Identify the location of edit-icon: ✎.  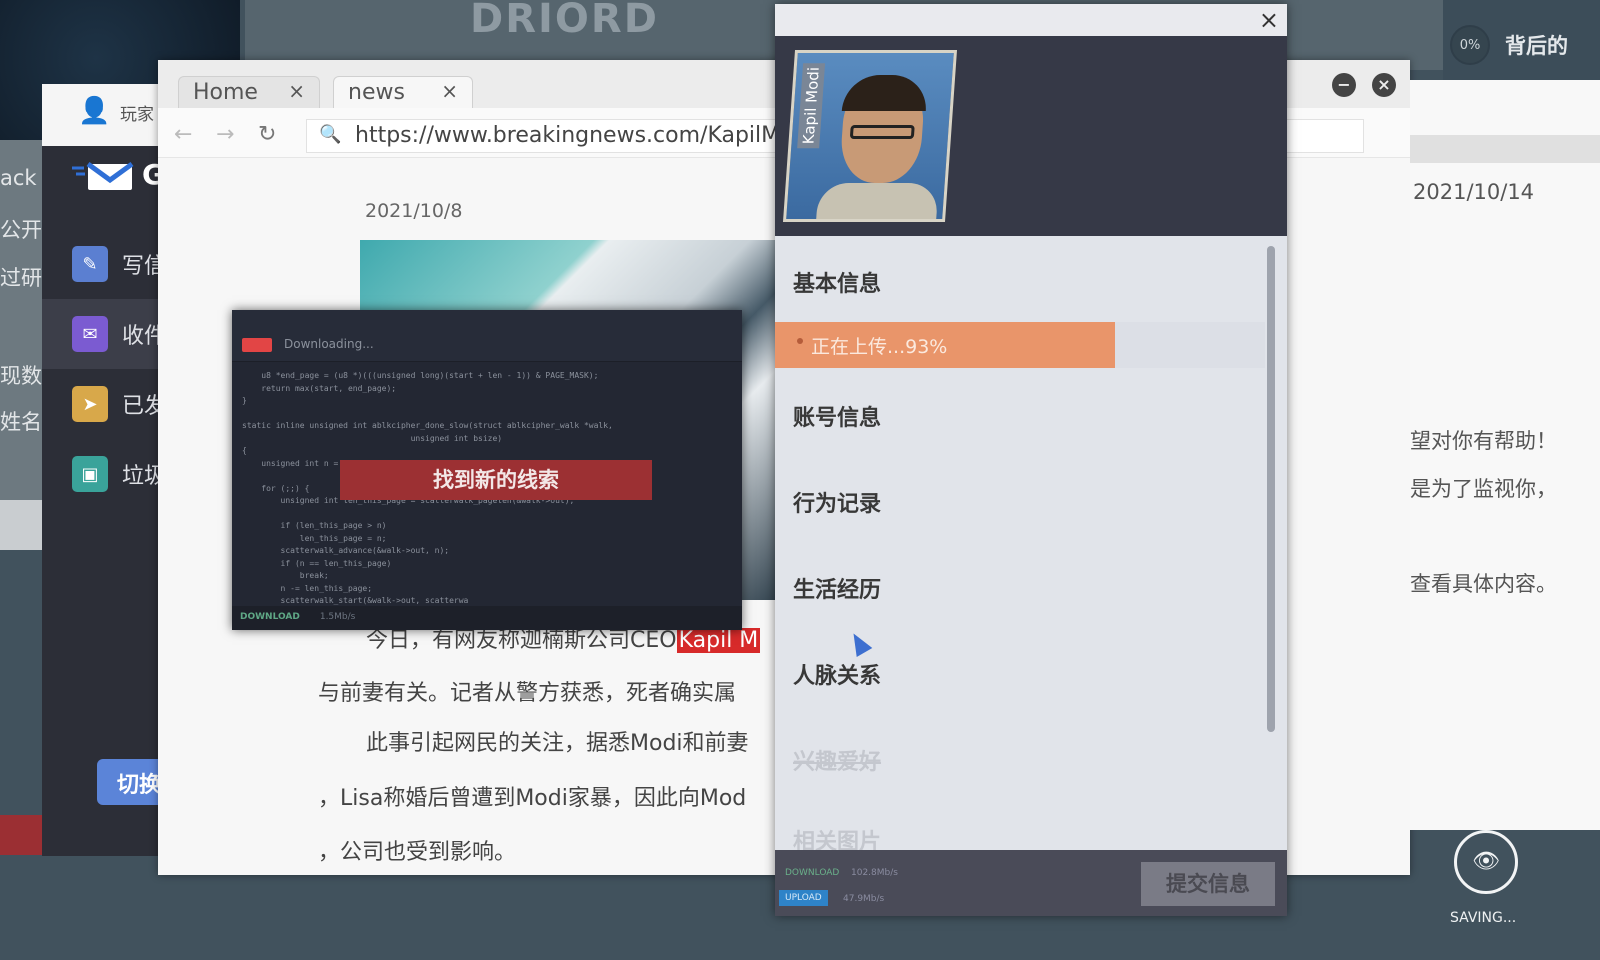
(90, 264).